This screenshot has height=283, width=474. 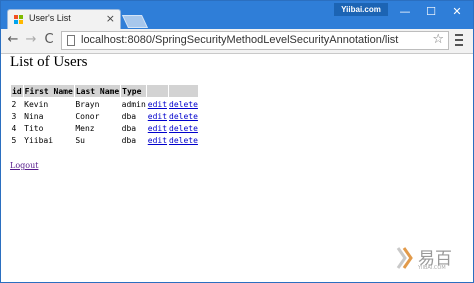 I want to click on watermark-logo: 易百 YIIBAI.COM, so click(x=430, y=261).